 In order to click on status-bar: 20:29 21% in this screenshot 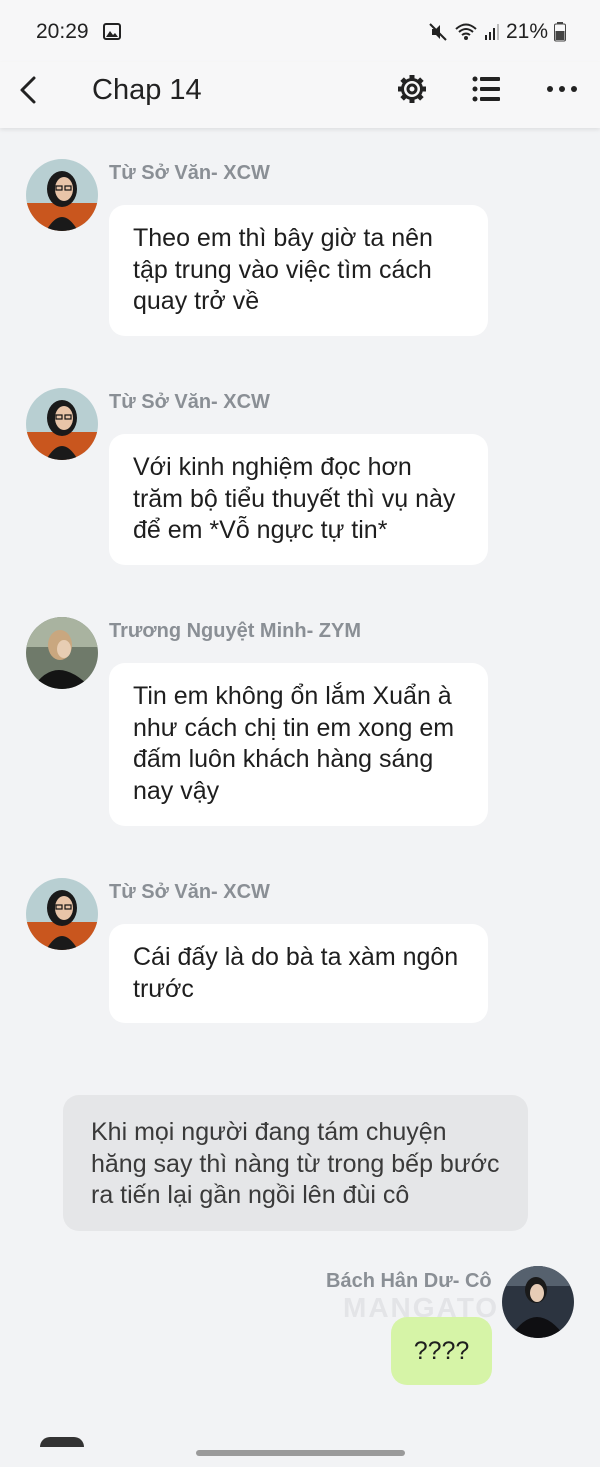, I will do `click(300, 31)`.